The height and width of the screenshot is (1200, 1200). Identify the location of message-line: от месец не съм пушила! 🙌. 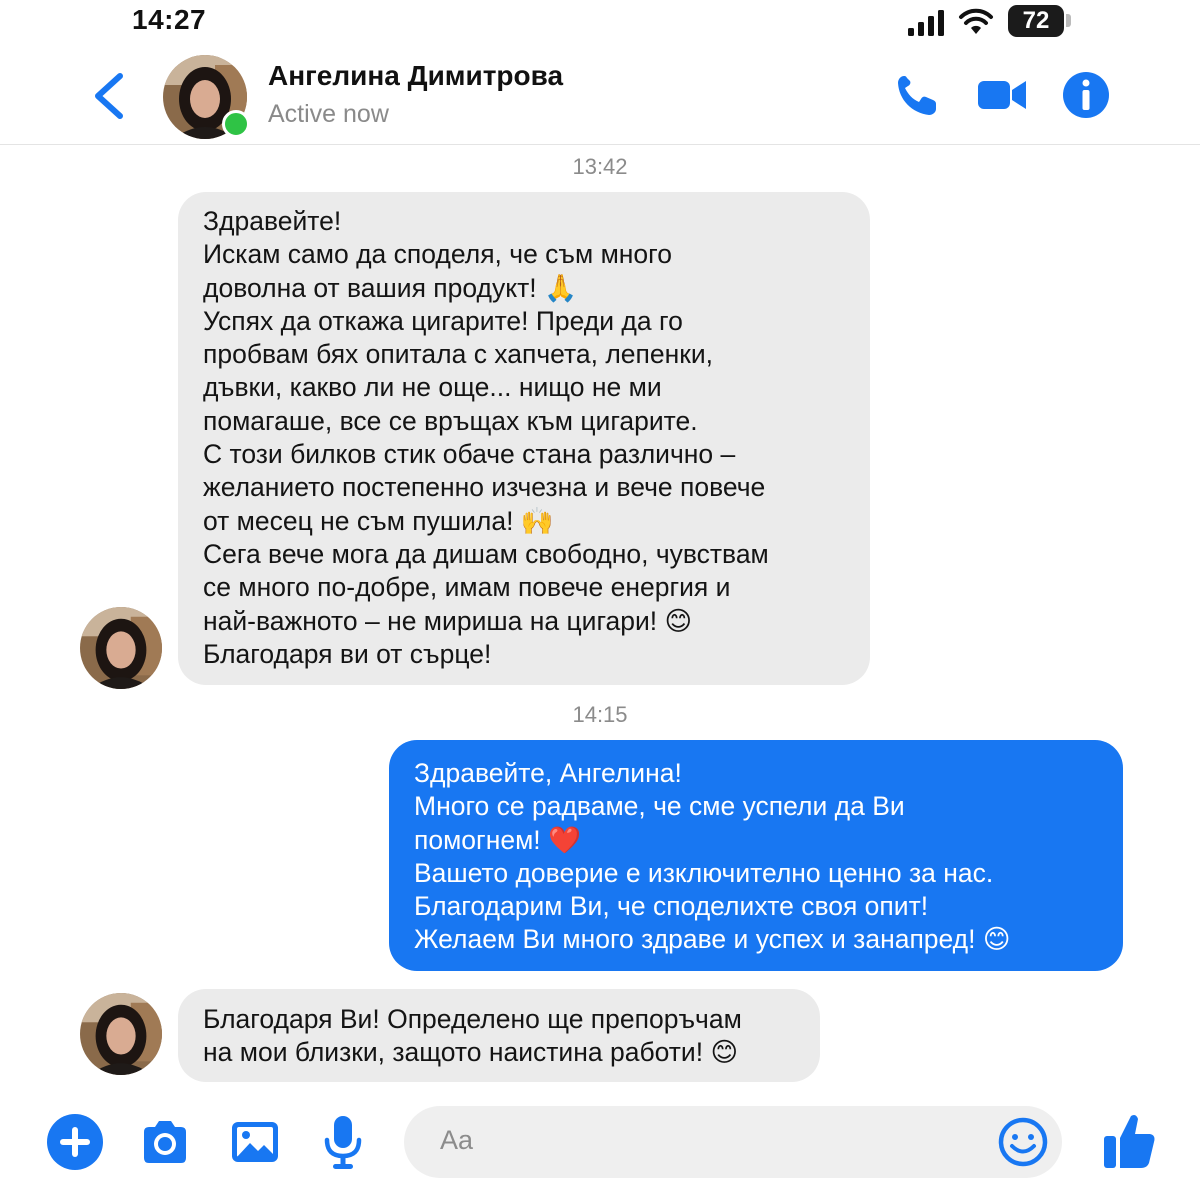
(378, 520).